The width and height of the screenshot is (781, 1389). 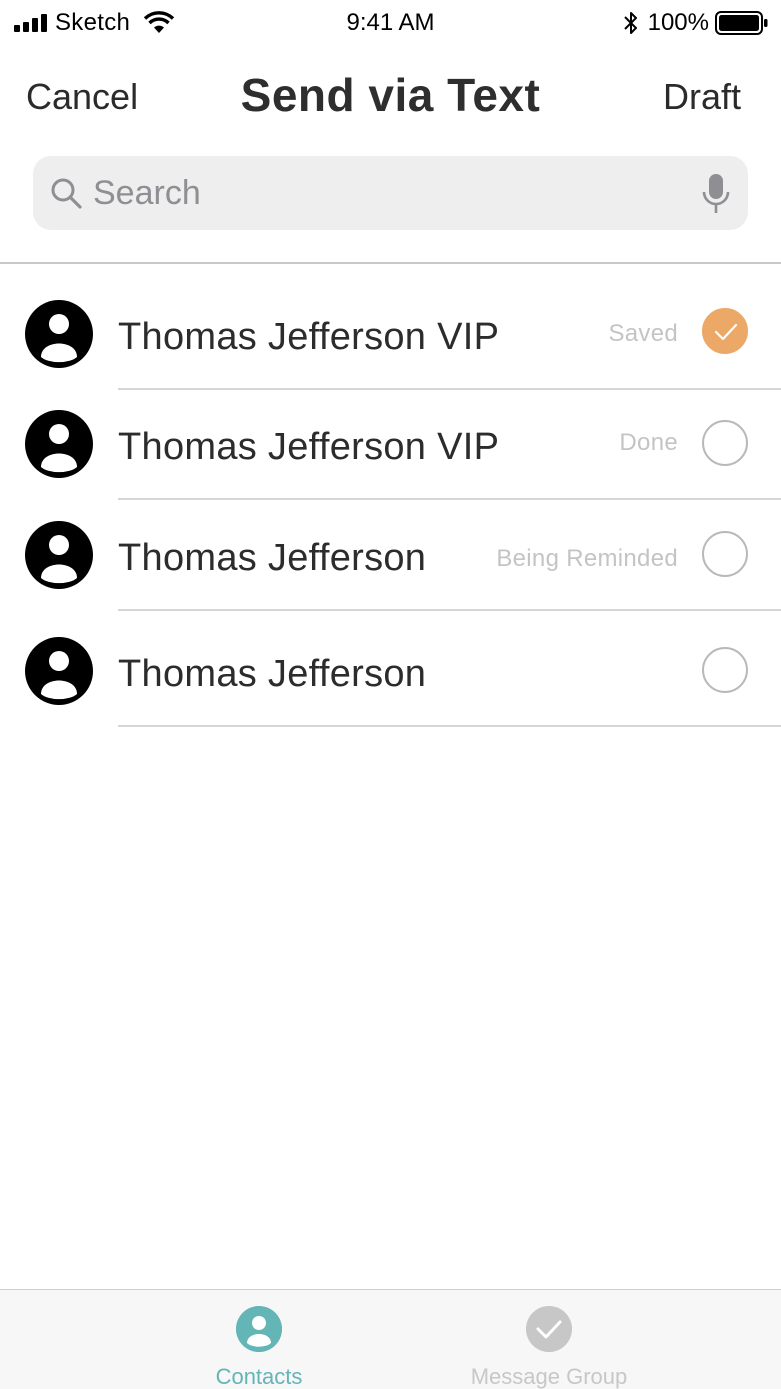 What do you see at coordinates (549, 1329) in the screenshot?
I see `check-circle-icon` at bounding box center [549, 1329].